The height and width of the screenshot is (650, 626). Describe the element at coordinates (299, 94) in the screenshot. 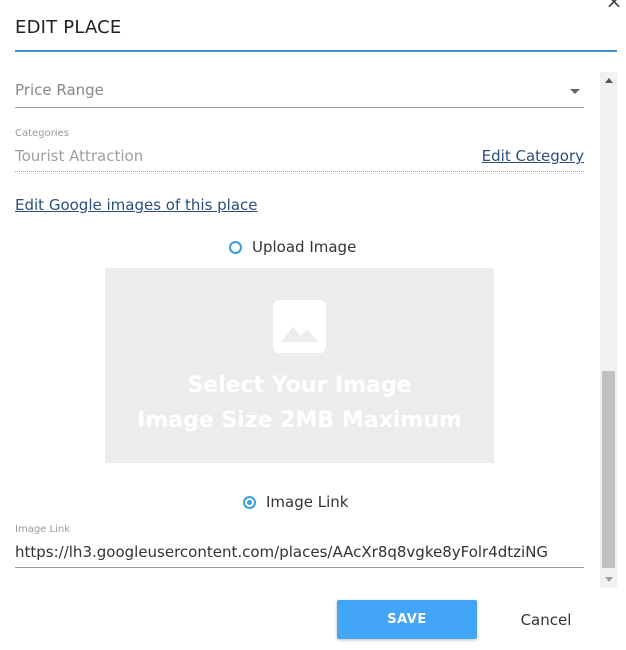

I see `price-range-select: Price Range` at that location.